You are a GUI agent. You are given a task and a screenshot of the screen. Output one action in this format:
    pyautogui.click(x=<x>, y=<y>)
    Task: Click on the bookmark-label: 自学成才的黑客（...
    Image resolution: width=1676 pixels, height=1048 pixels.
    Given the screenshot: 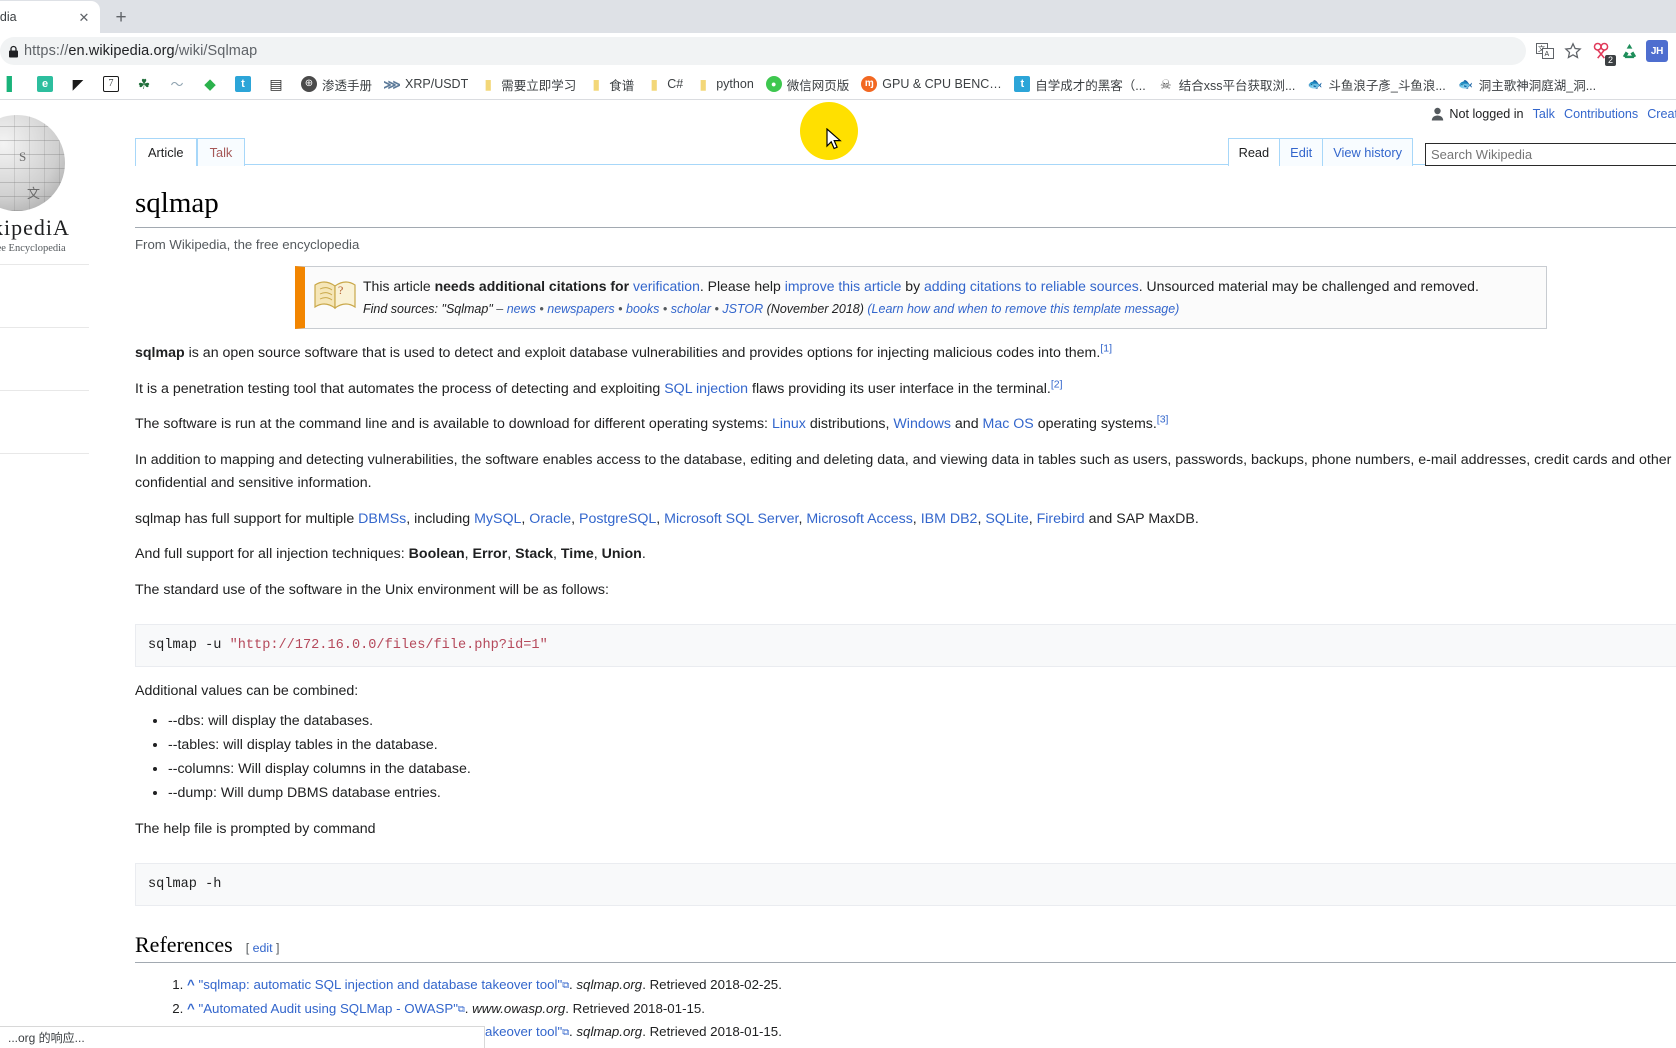 What is the action you would take?
    pyautogui.click(x=1090, y=85)
    